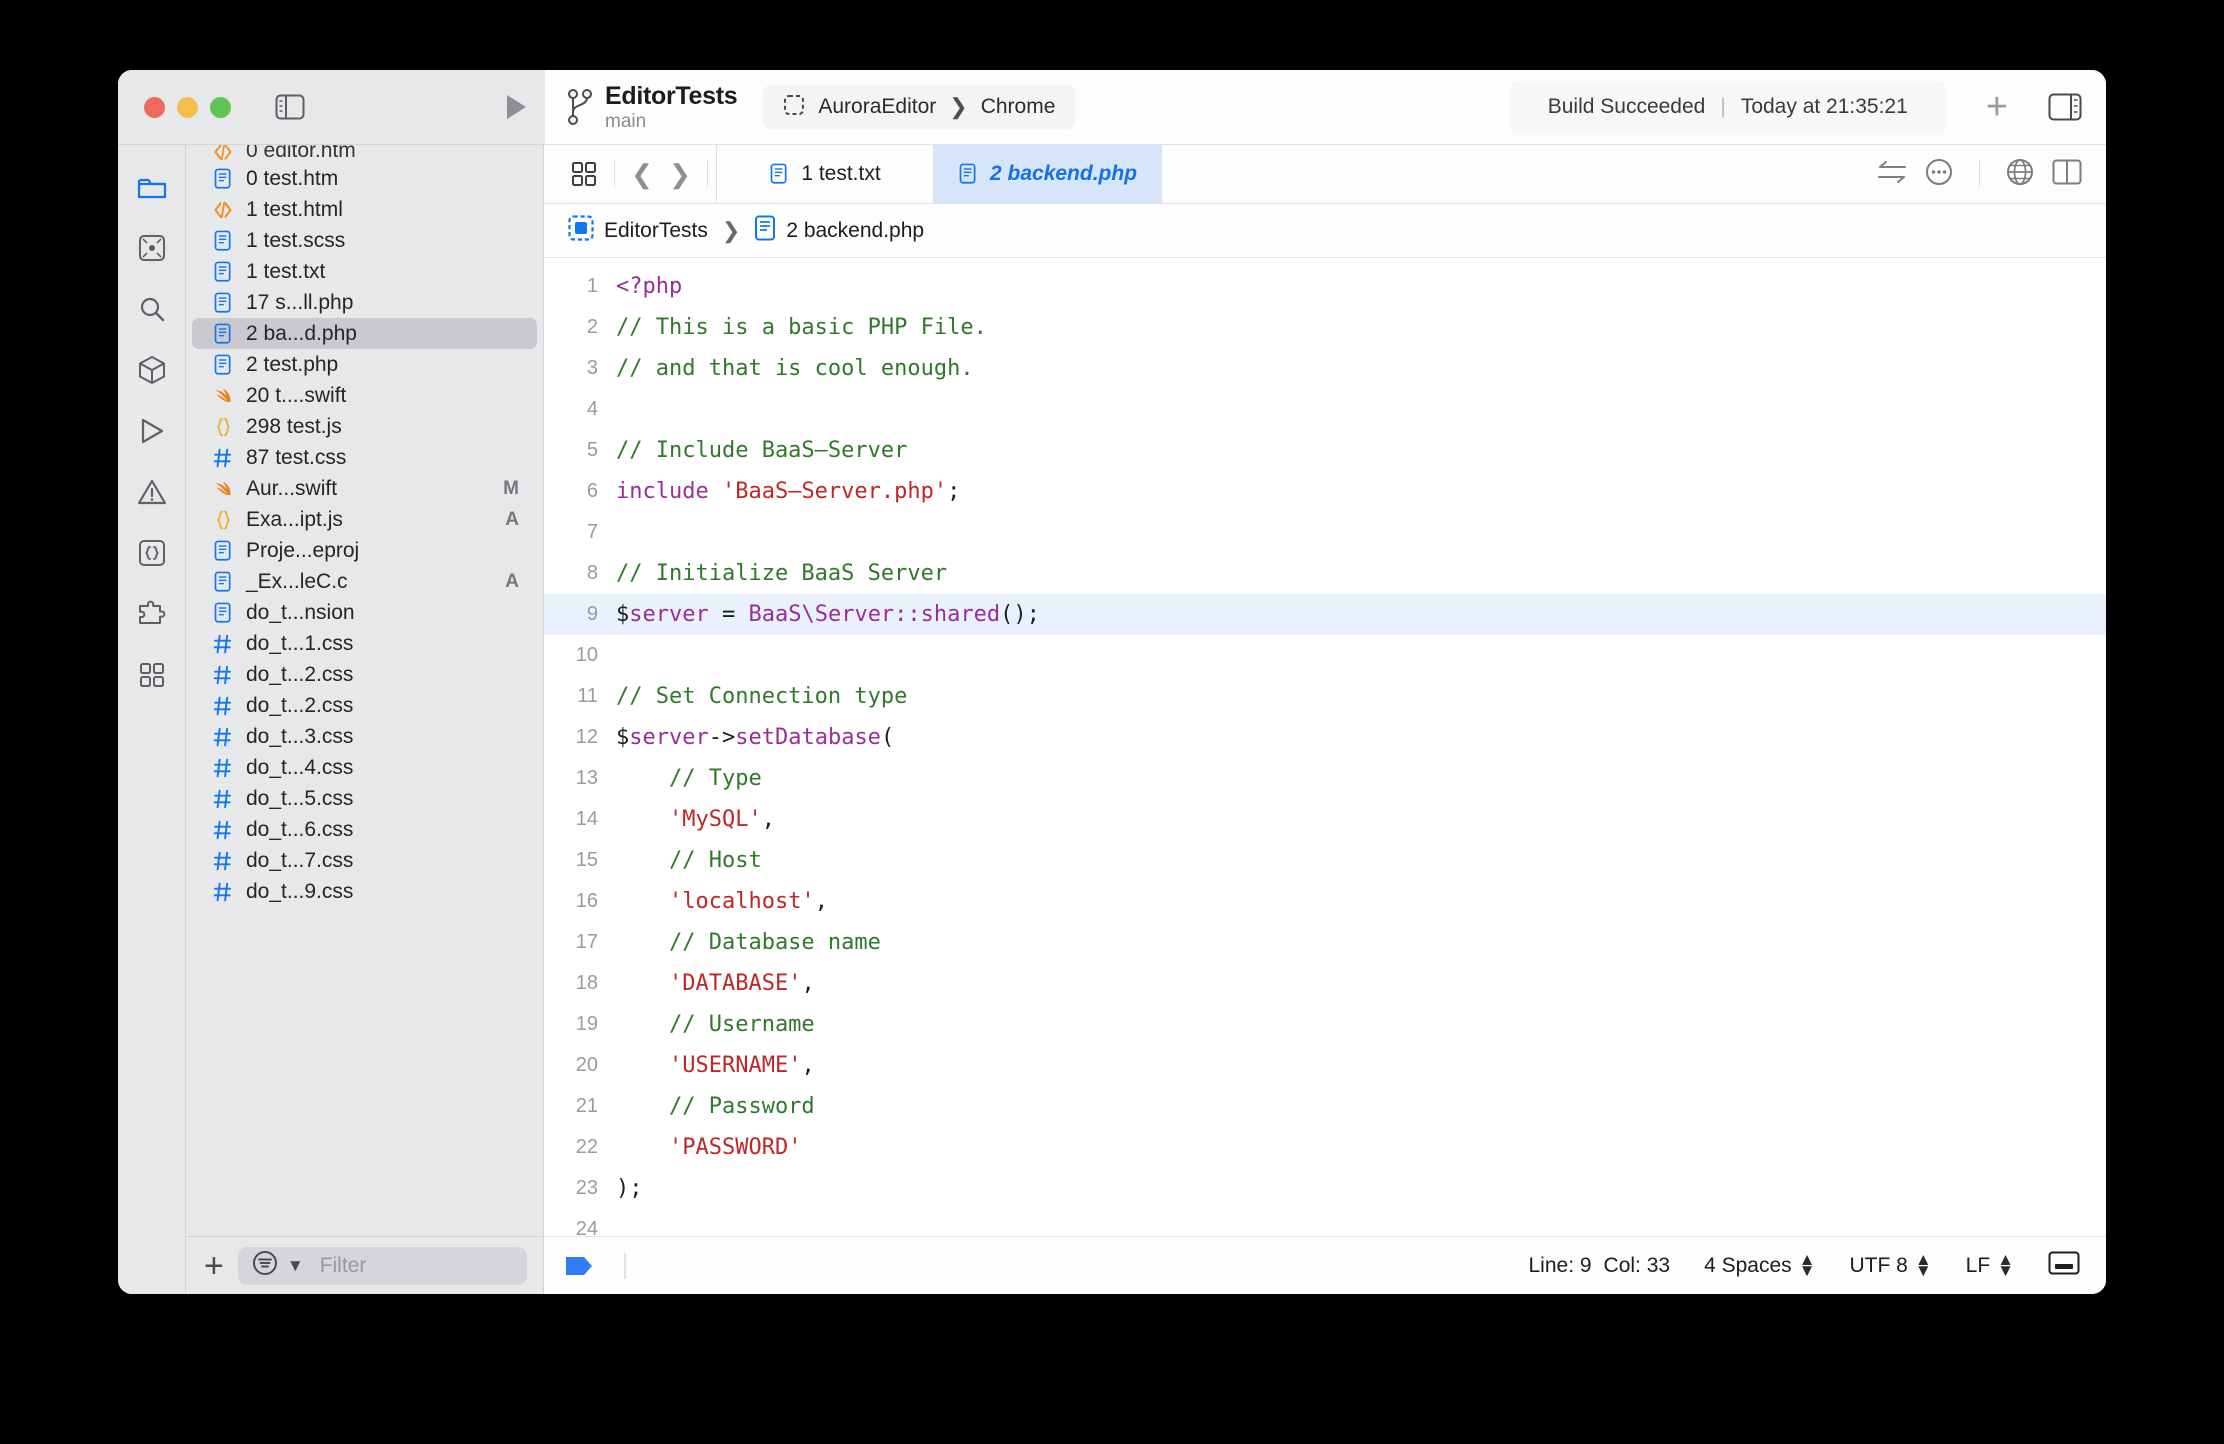  Describe the element at coordinates (295, 1265) in the screenshot. I see `chevron-down-icon: ▼` at that location.